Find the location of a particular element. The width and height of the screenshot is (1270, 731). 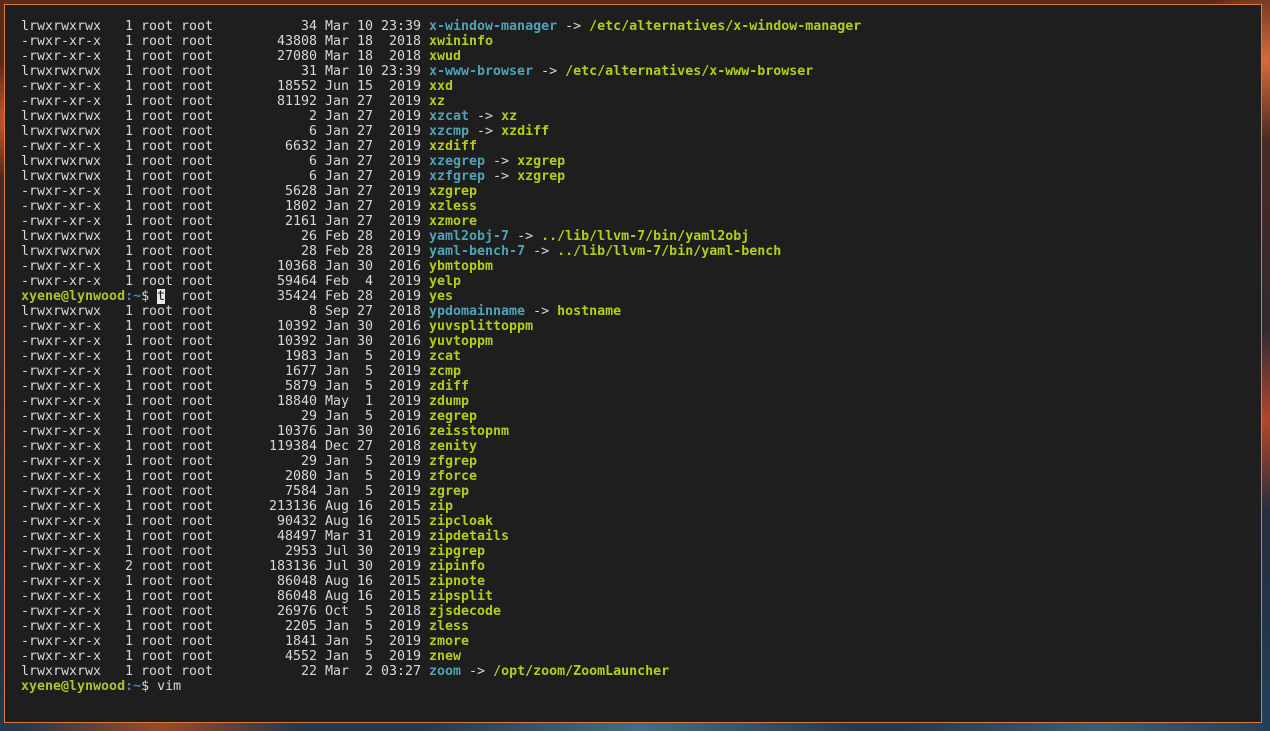

file-date: Feb 4 2019 is located at coordinates (373, 281).